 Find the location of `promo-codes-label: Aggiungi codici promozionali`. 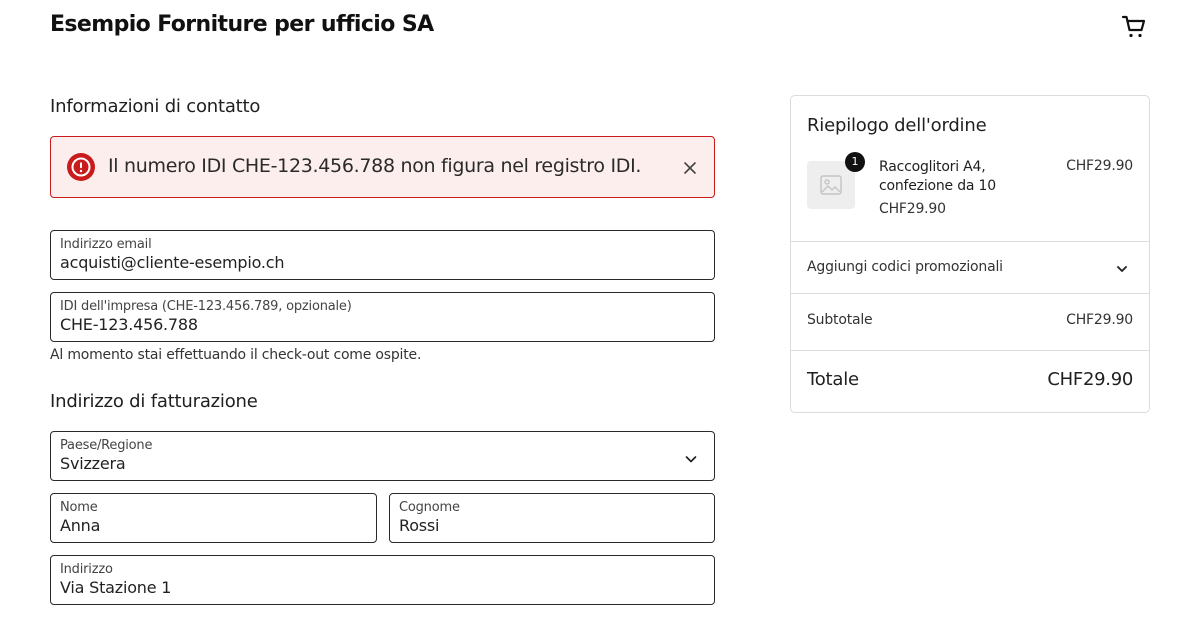

promo-codes-label: Aggiungi codici promozionali is located at coordinates (905, 267).